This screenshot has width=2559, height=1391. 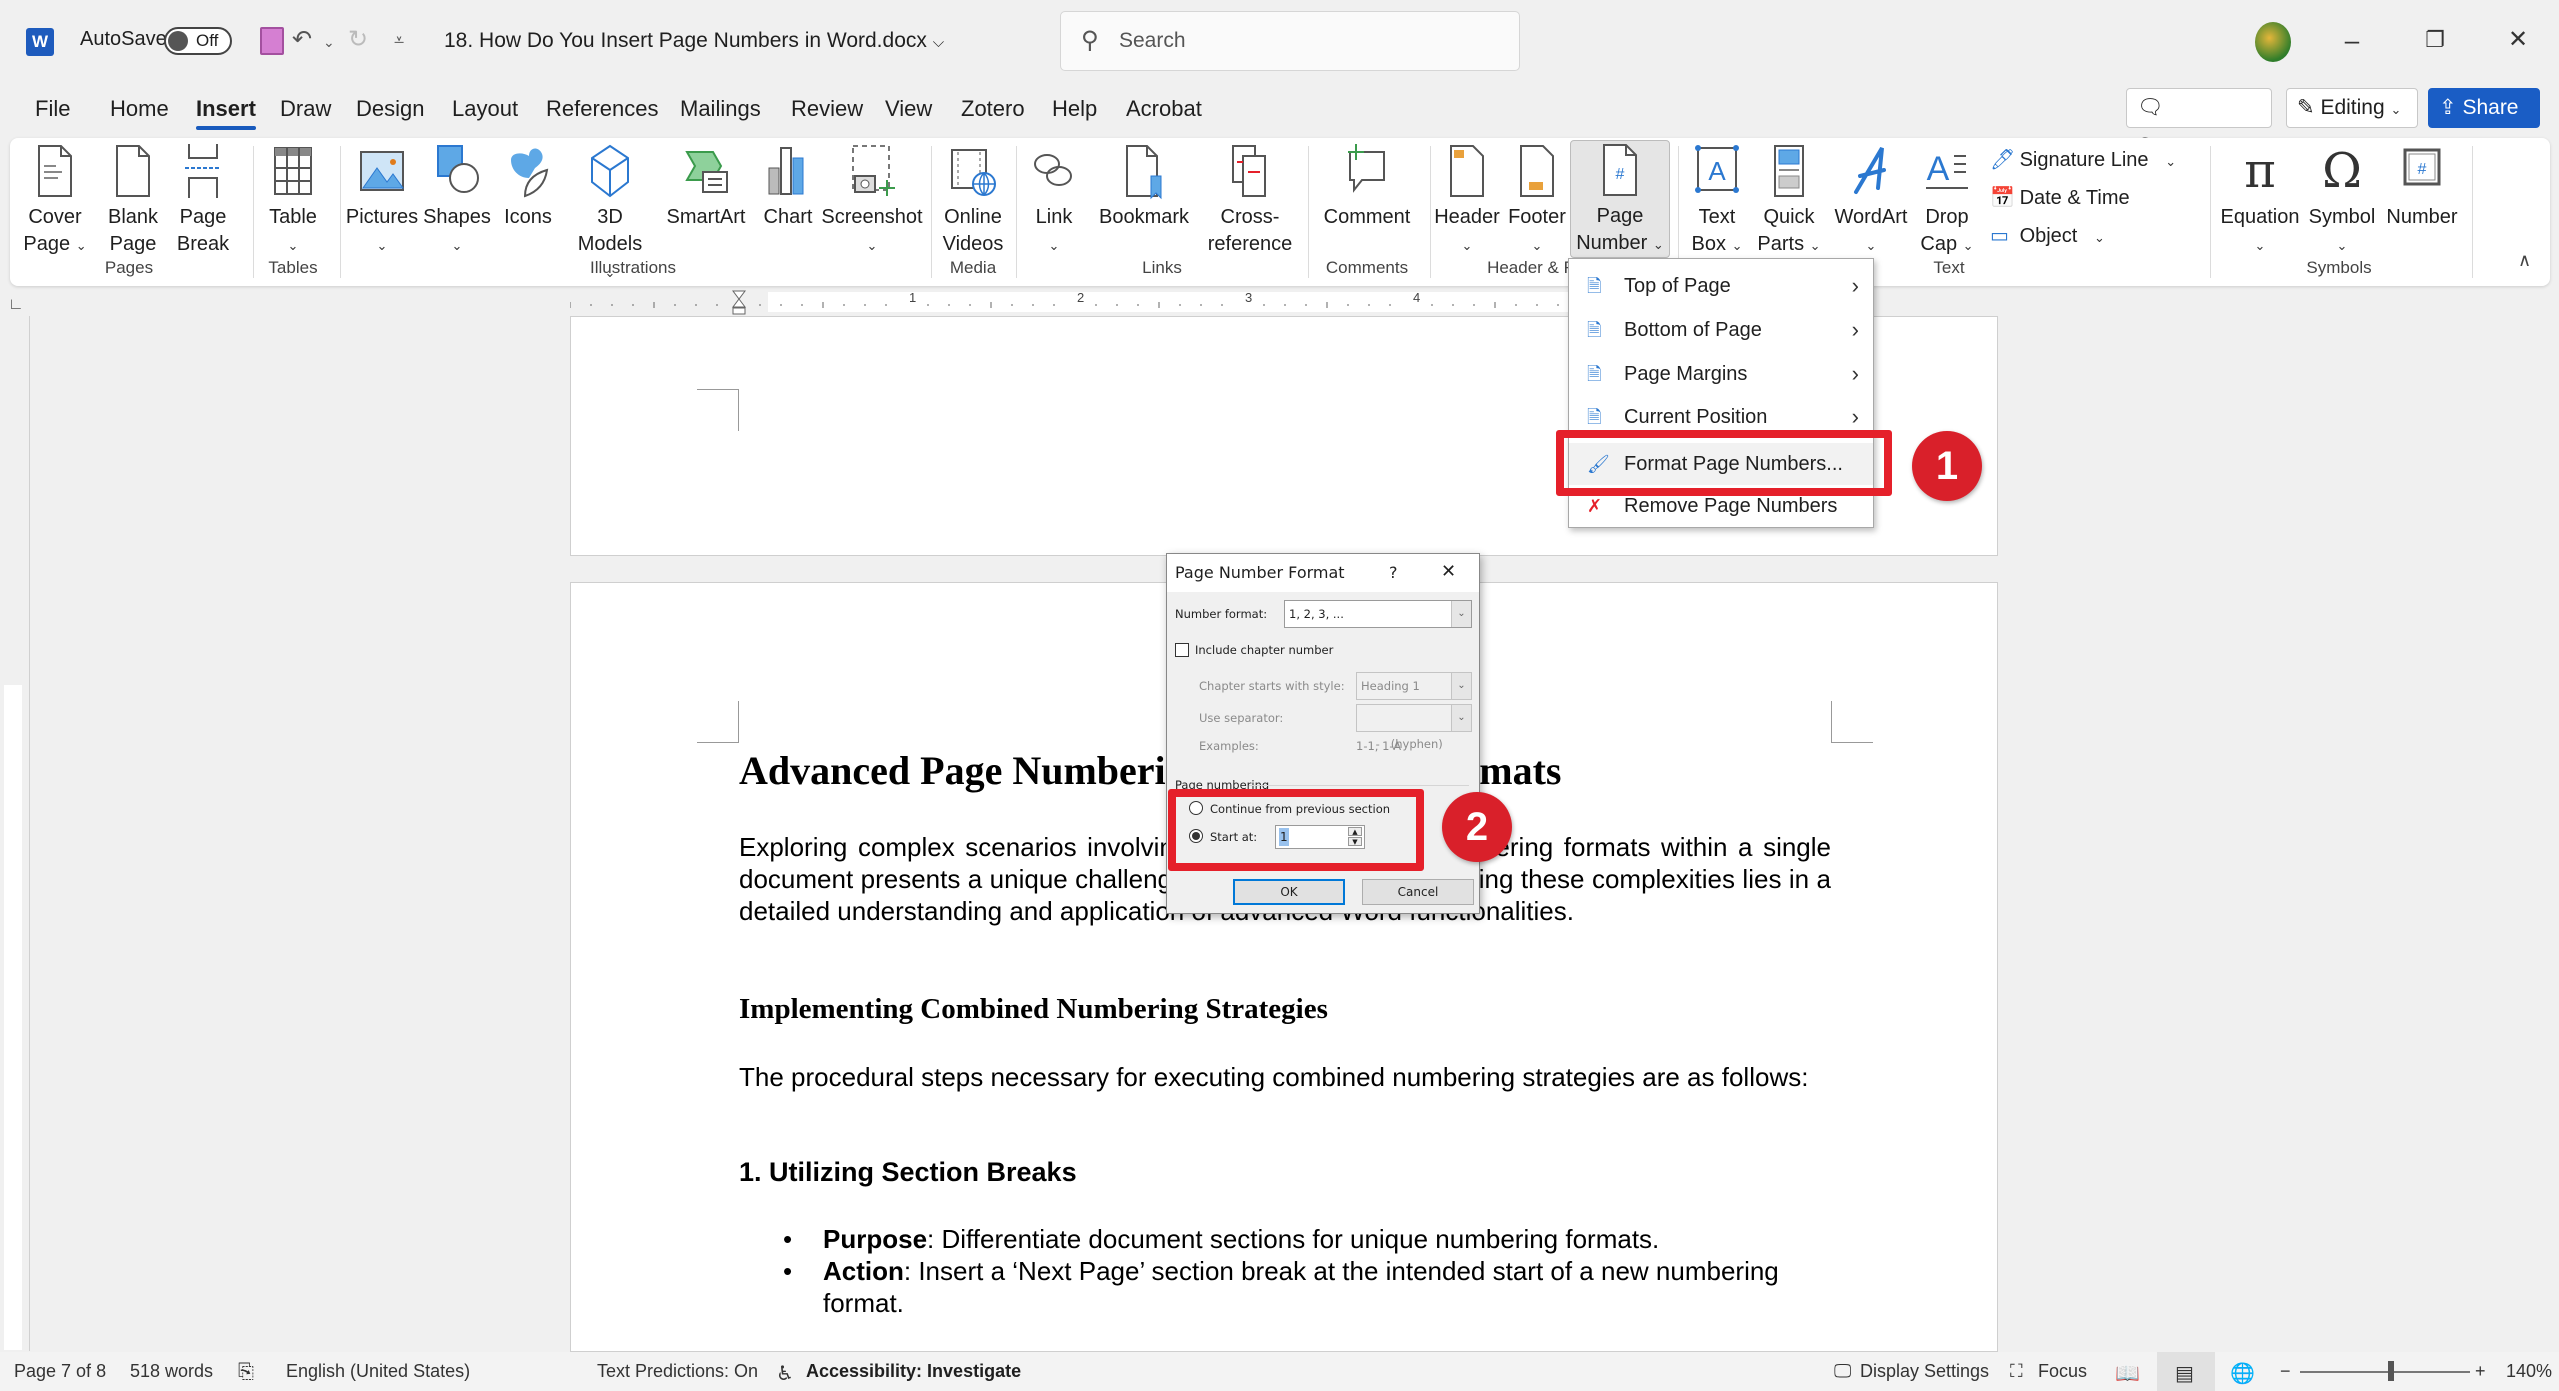 I want to click on page-break-button: Page Break, so click(x=203, y=200).